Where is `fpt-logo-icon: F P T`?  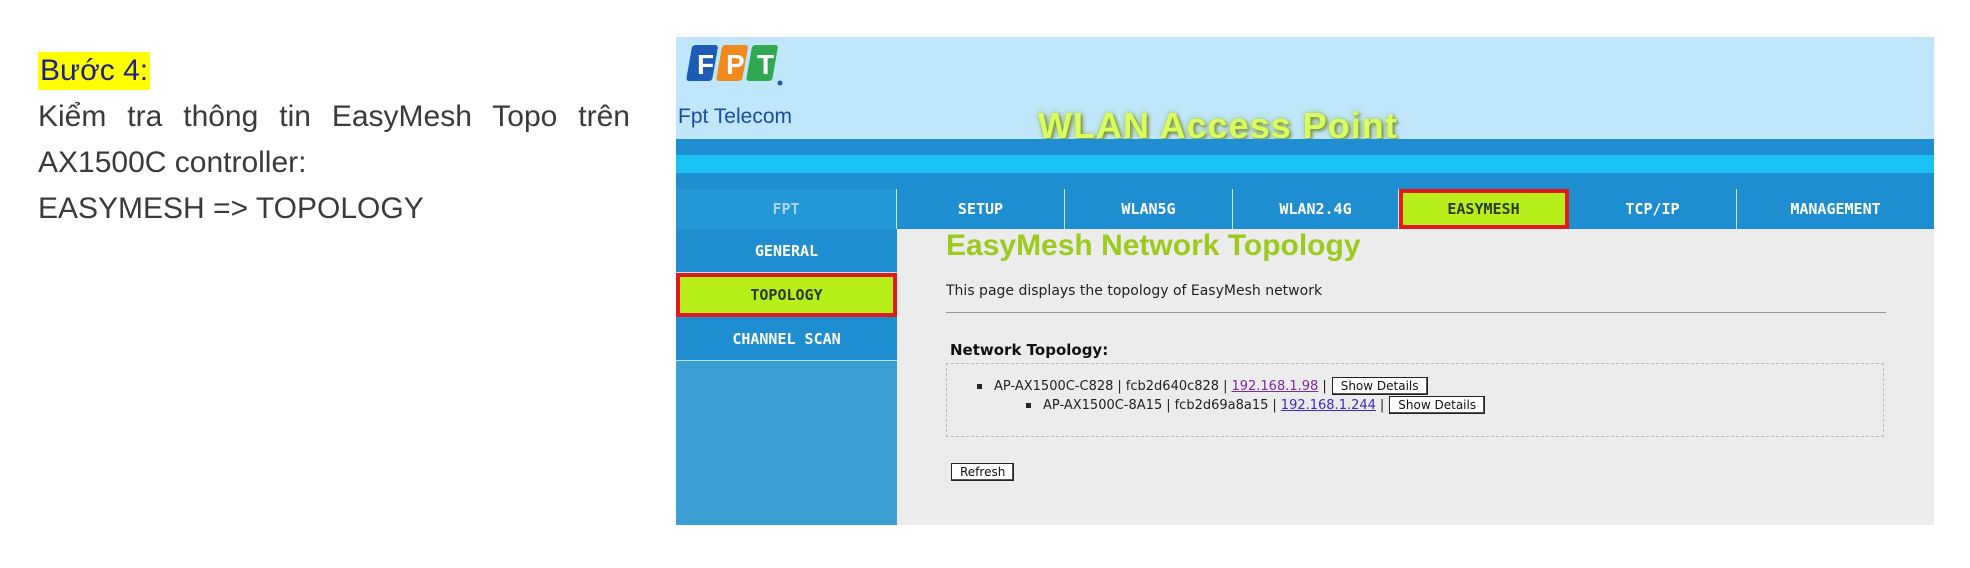 fpt-logo-icon: F P T is located at coordinates (734, 65).